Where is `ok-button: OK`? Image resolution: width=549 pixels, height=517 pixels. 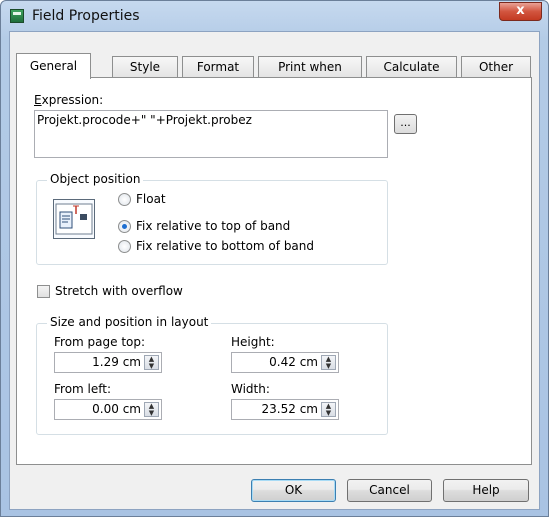
ok-button: OK is located at coordinates (293, 490).